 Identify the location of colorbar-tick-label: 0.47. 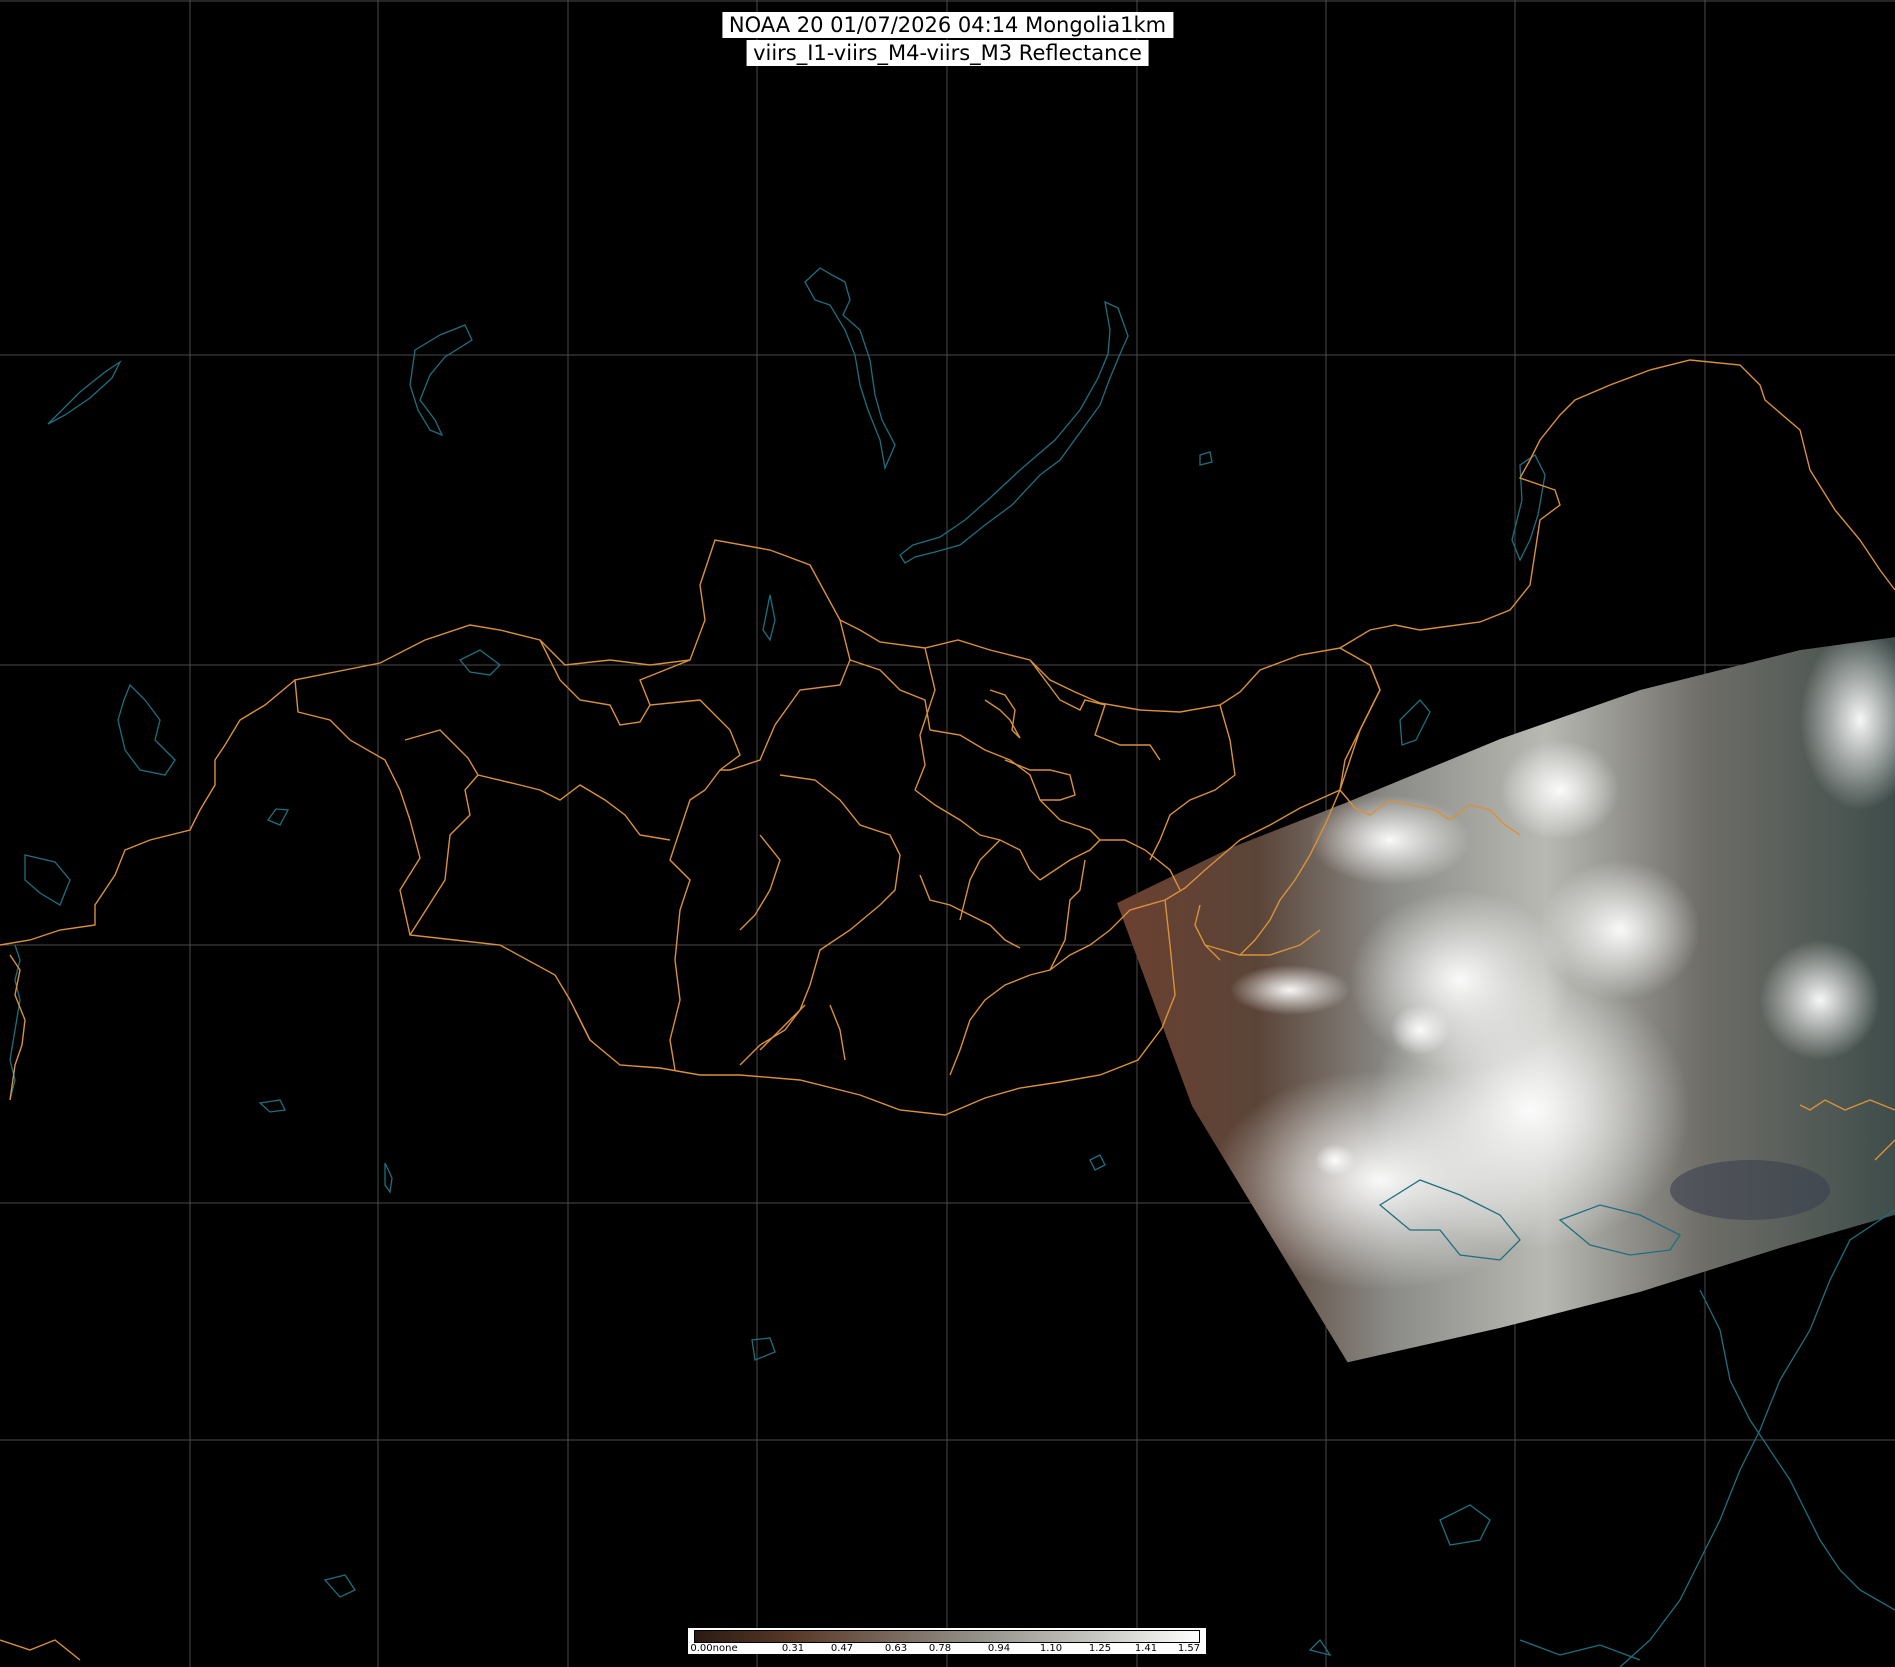
(842, 1648).